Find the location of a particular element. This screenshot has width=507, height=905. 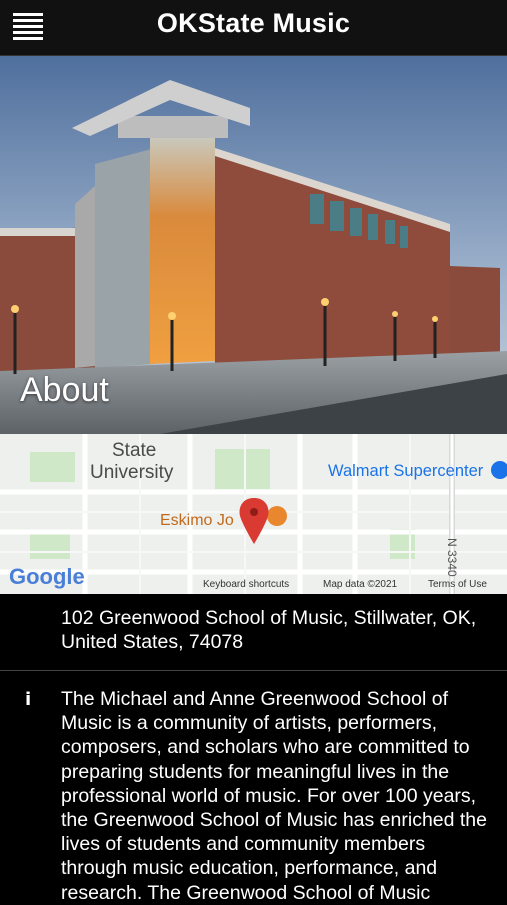

map-label-road: N 3340 is located at coordinates (452, 557).